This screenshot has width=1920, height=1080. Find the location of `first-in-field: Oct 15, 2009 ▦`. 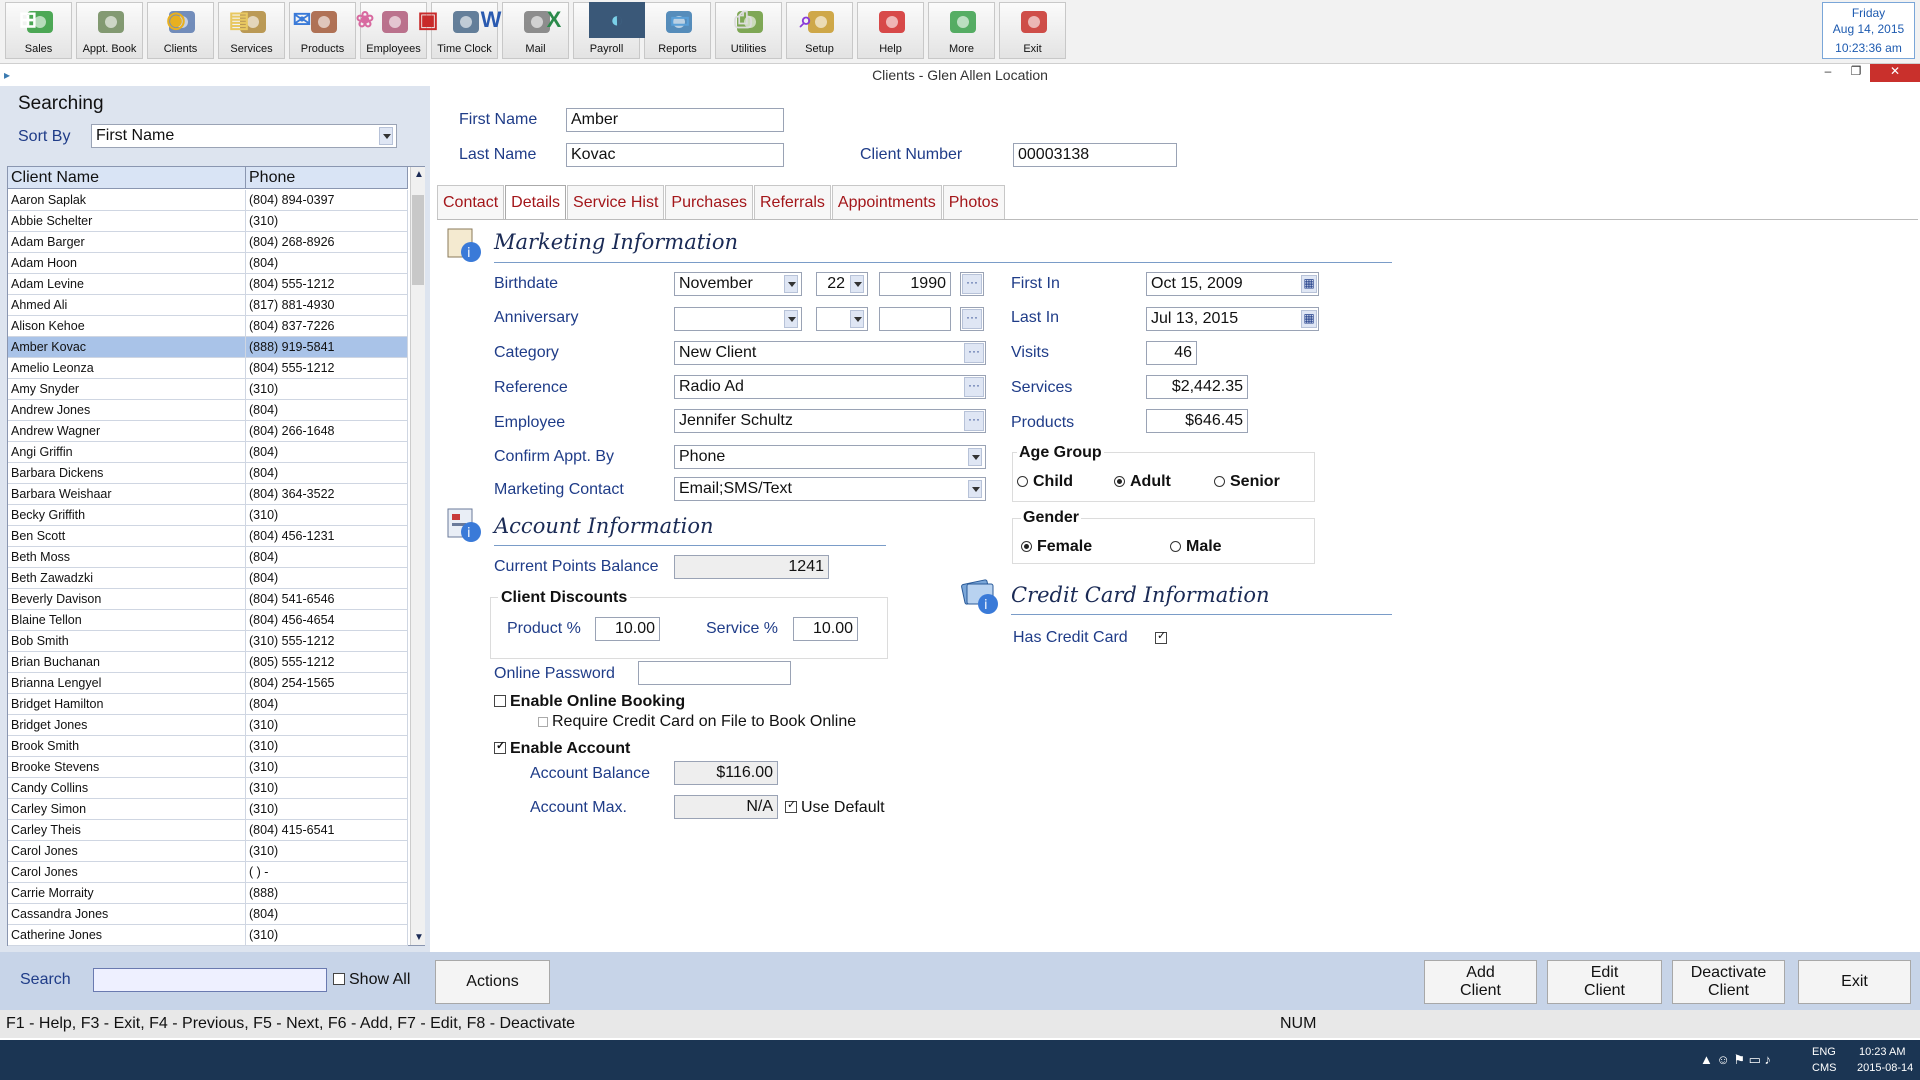

first-in-field: Oct 15, 2009 ▦ is located at coordinates (1232, 284).